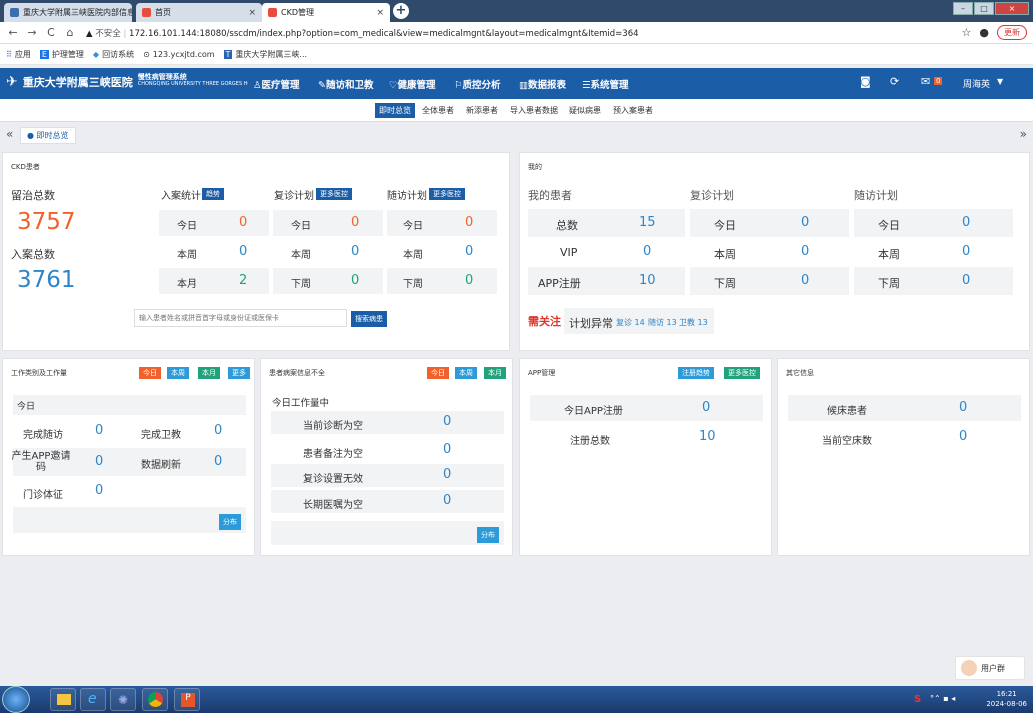 The width and height of the screenshot is (1033, 713). I want to click on home-icon: ⌂, so click(70, 32).